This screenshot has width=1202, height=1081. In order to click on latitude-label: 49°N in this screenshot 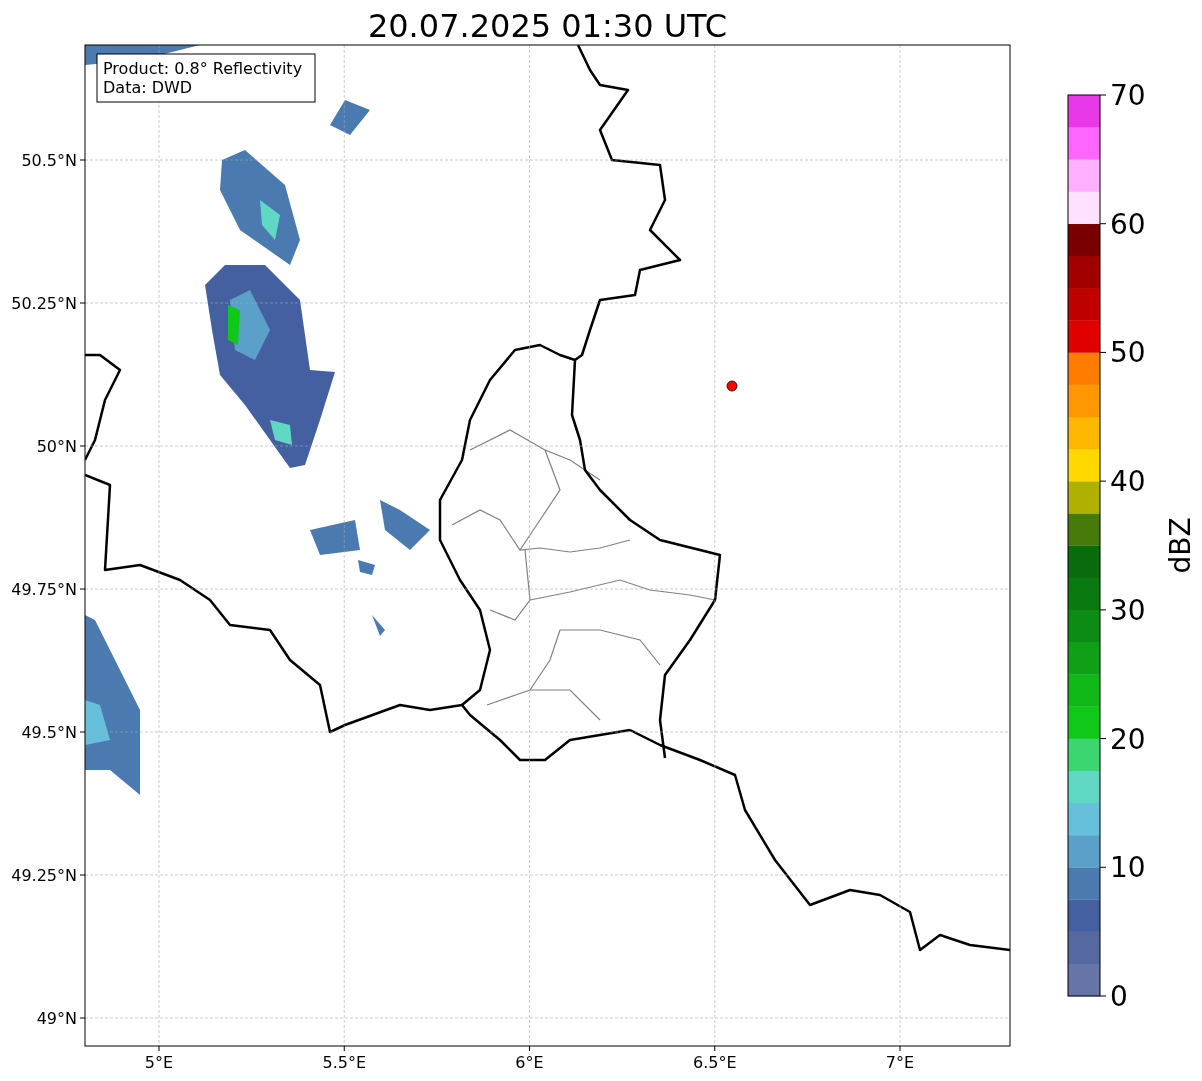, I will do `click(56, 1018)`.